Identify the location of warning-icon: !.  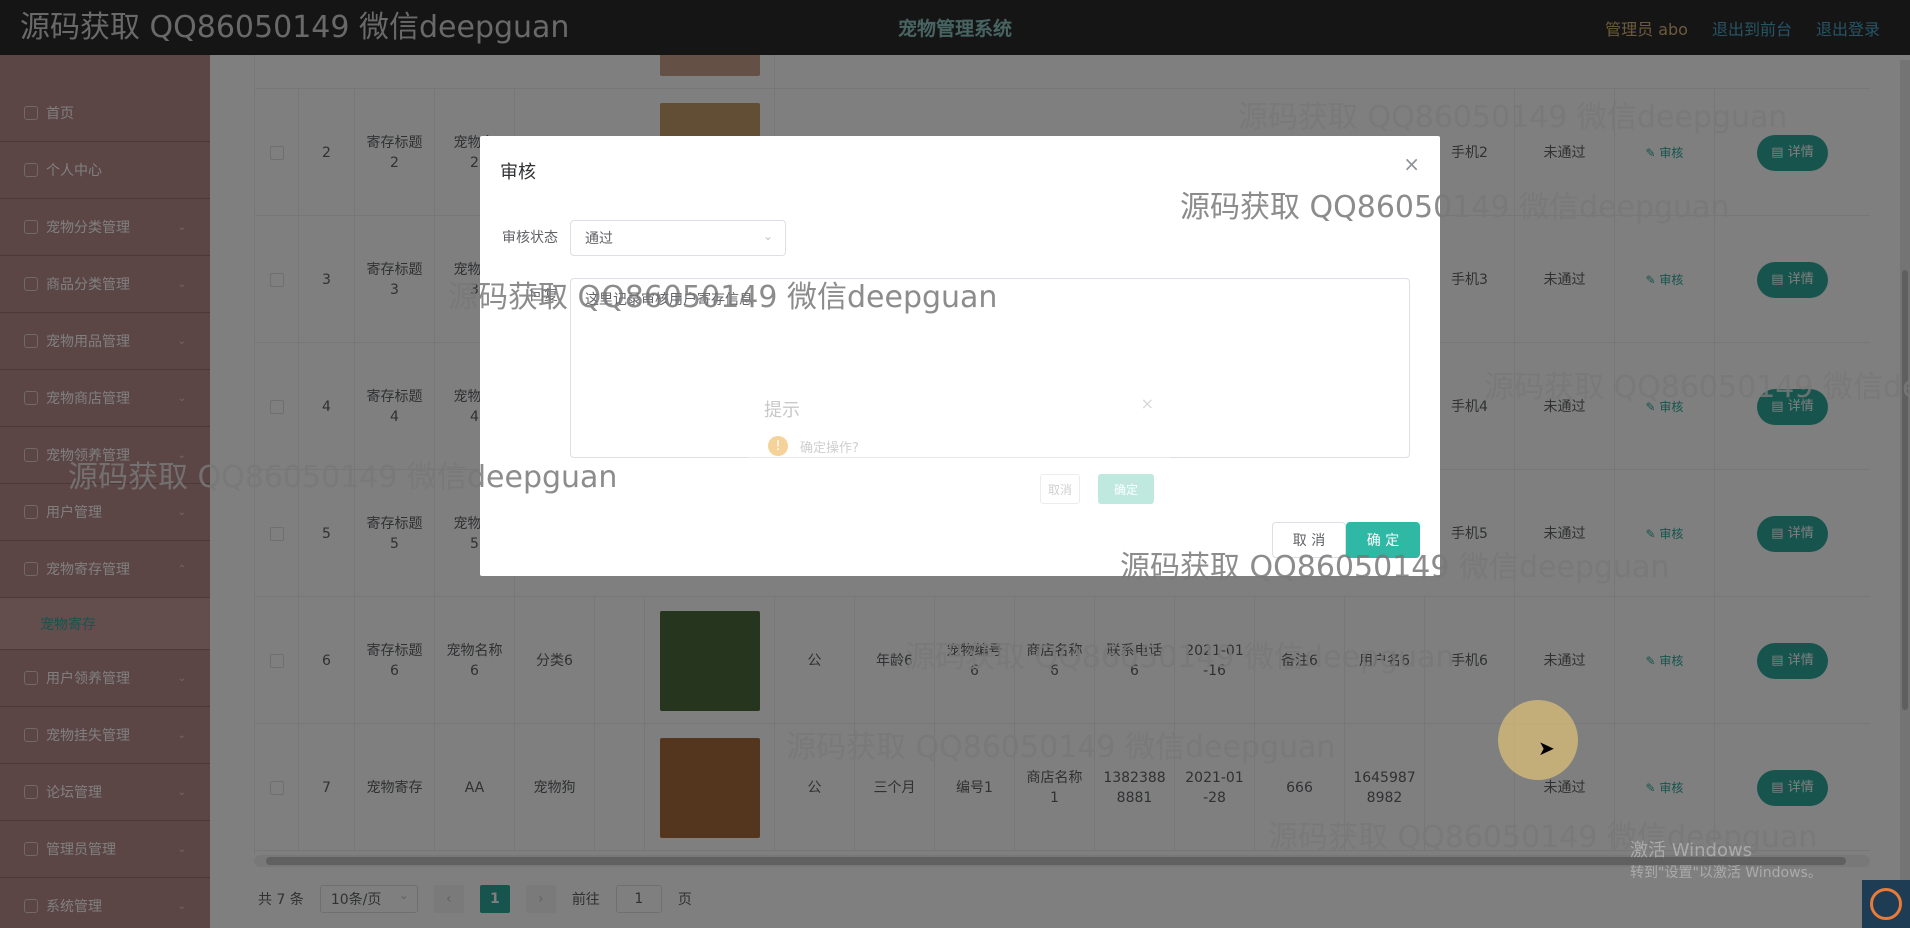
(778, 446).